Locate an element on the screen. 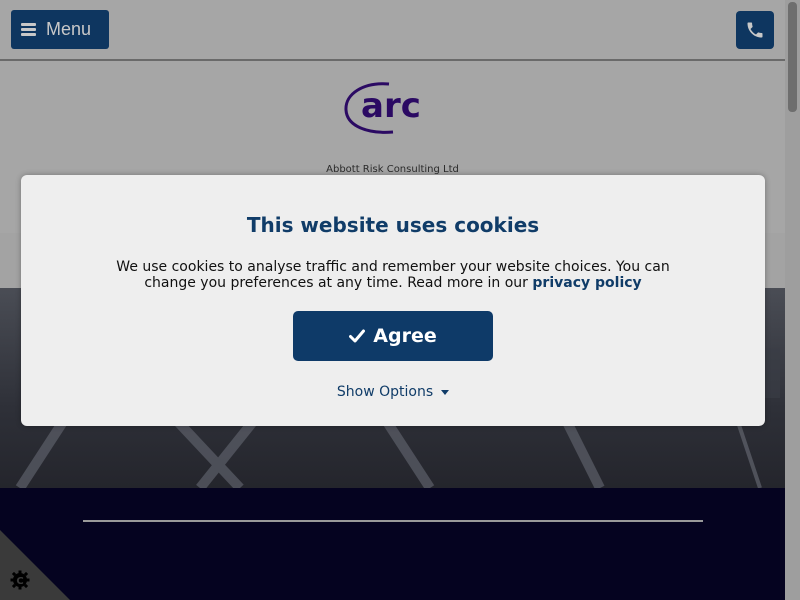 The height and width of the screenshot is (600, 800). show-options-toggle: Show Options is located at coordinates (393, 392).